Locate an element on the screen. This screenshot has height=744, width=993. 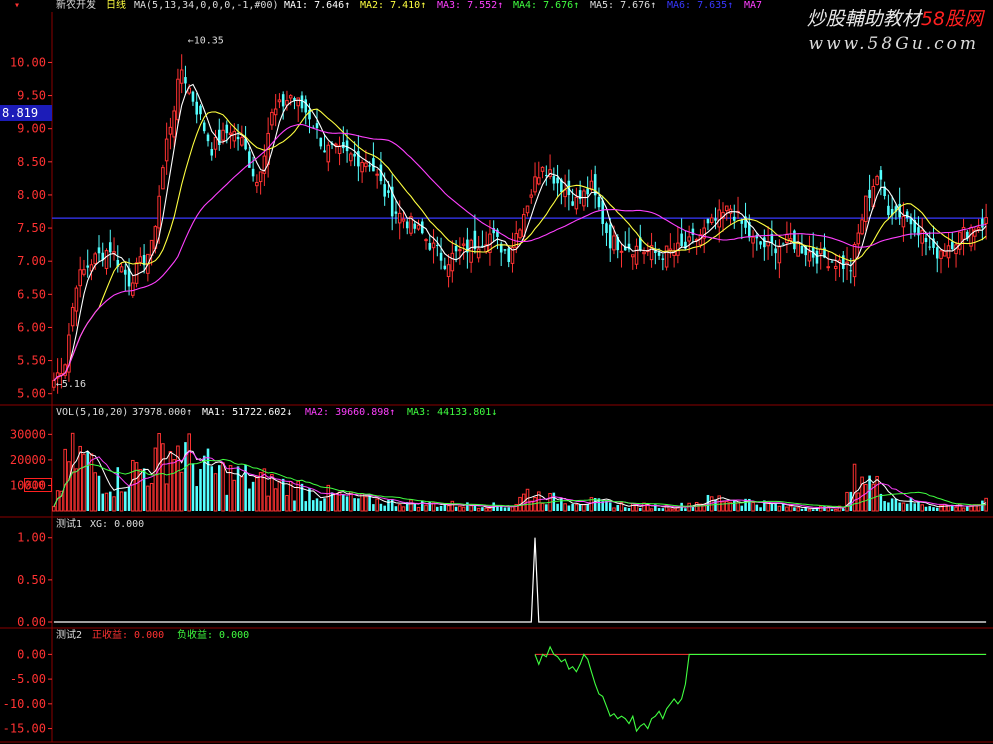
vol-params: VOL(5,10,20) is located at coordinates (92, 412).